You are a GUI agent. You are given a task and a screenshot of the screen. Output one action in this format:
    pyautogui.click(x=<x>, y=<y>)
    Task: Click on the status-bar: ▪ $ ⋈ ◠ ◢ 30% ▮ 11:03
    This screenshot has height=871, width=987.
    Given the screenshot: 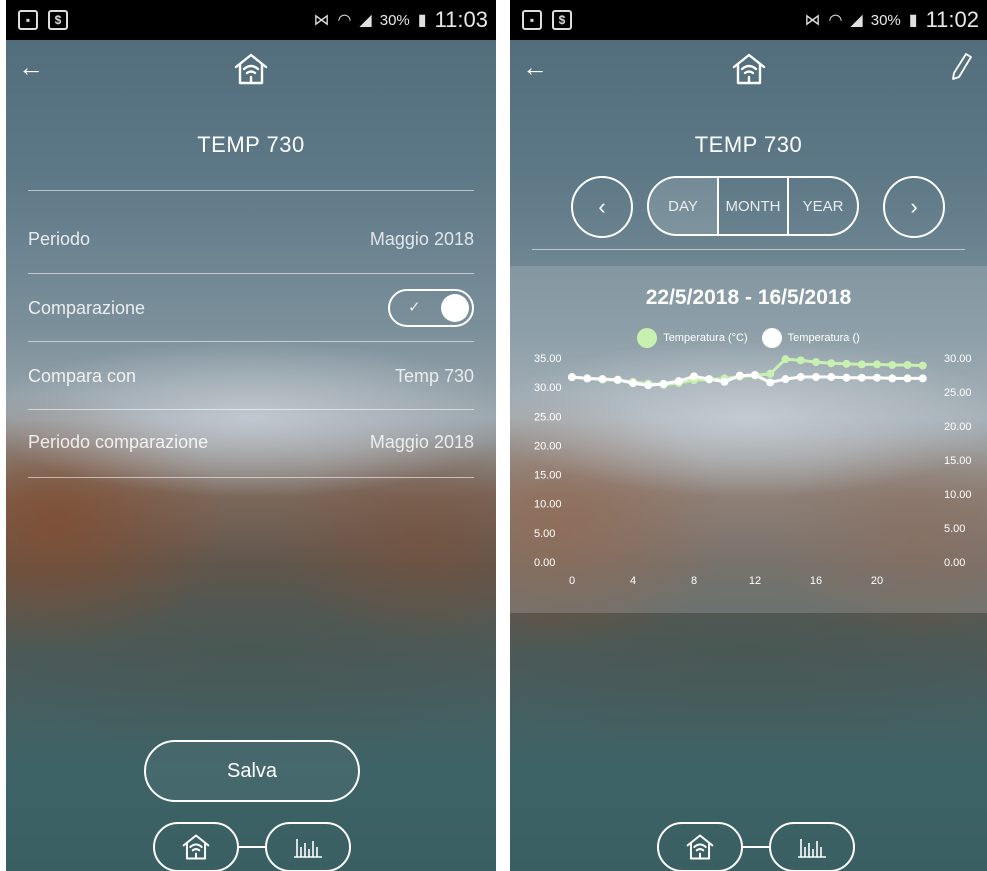 What is the action you would take?
    pyautogui.click(x=251, y=20)
    